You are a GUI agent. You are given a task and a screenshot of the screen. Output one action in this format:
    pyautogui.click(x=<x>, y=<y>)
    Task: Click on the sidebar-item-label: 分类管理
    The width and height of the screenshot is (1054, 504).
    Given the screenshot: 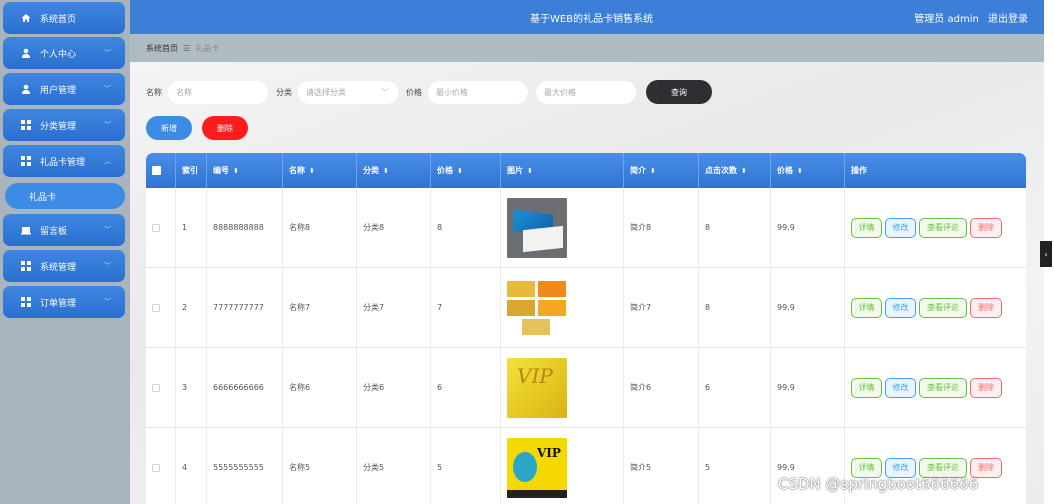 What is the action you would take?
    pyautogui.click(x=58, y=126)
    